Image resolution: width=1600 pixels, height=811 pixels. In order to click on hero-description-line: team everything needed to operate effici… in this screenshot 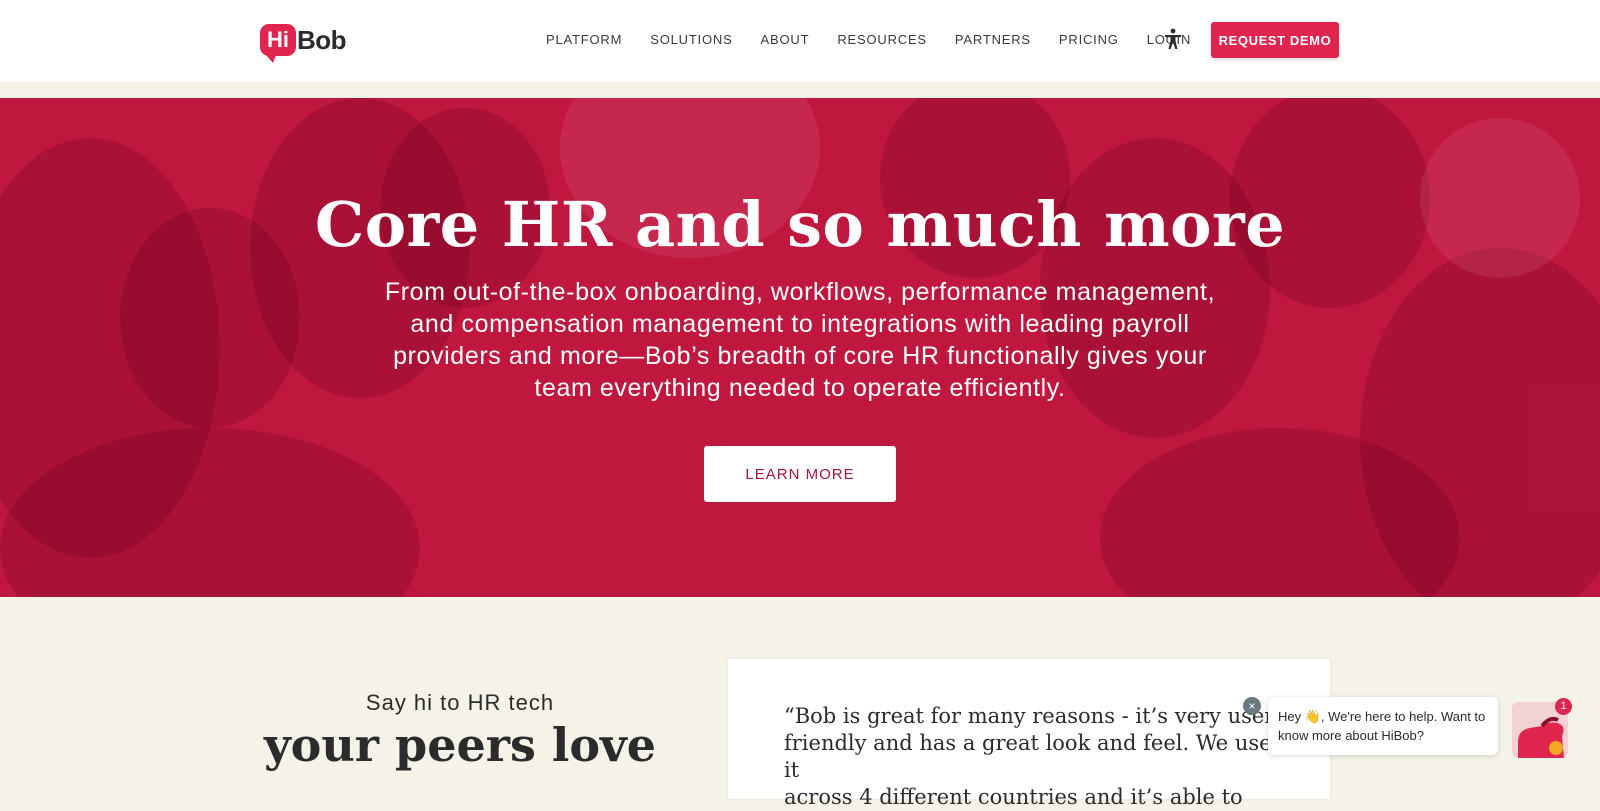, I will do `click(800, 388)`.